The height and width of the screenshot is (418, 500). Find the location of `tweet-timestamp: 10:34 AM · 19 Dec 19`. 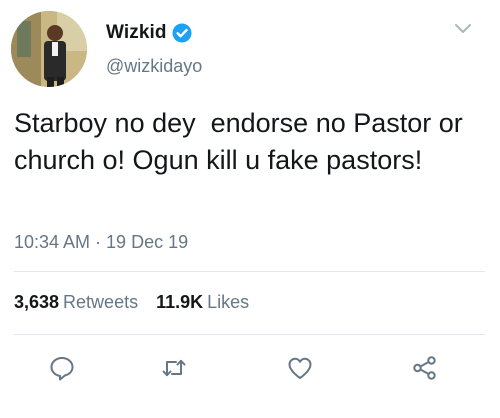

tweet-timestamp: 10:34 AM · 19 Dec 19 is located at coordinates (101, 242).